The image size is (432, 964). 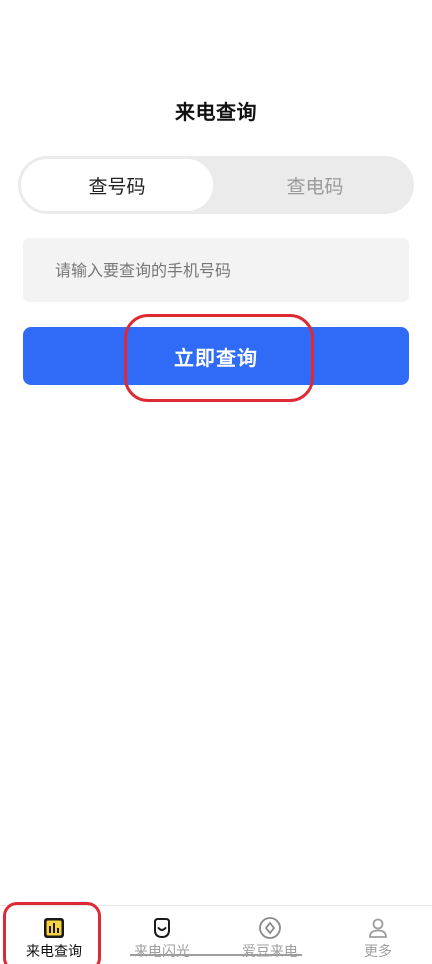 I want to click on bar-chart-icon, so click(x=54, y=928).